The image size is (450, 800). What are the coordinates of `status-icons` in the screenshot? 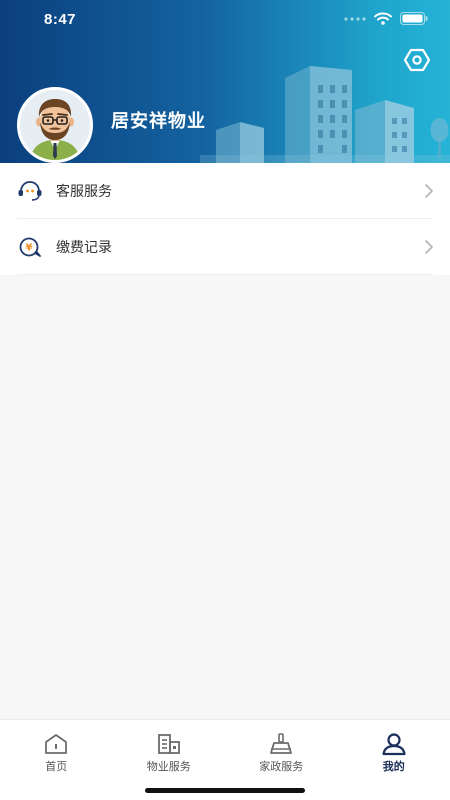 It's located at (386, 18).